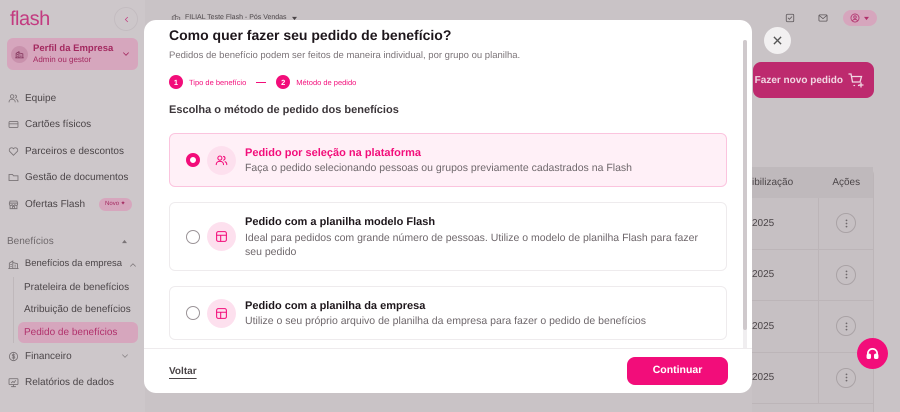 The height and width of the screenshot is (412, 900). What do you see at coordinates (72, 125) in the screenshot?
I see `nav-item: Cartões físicos` at bounding box center [72, 125].